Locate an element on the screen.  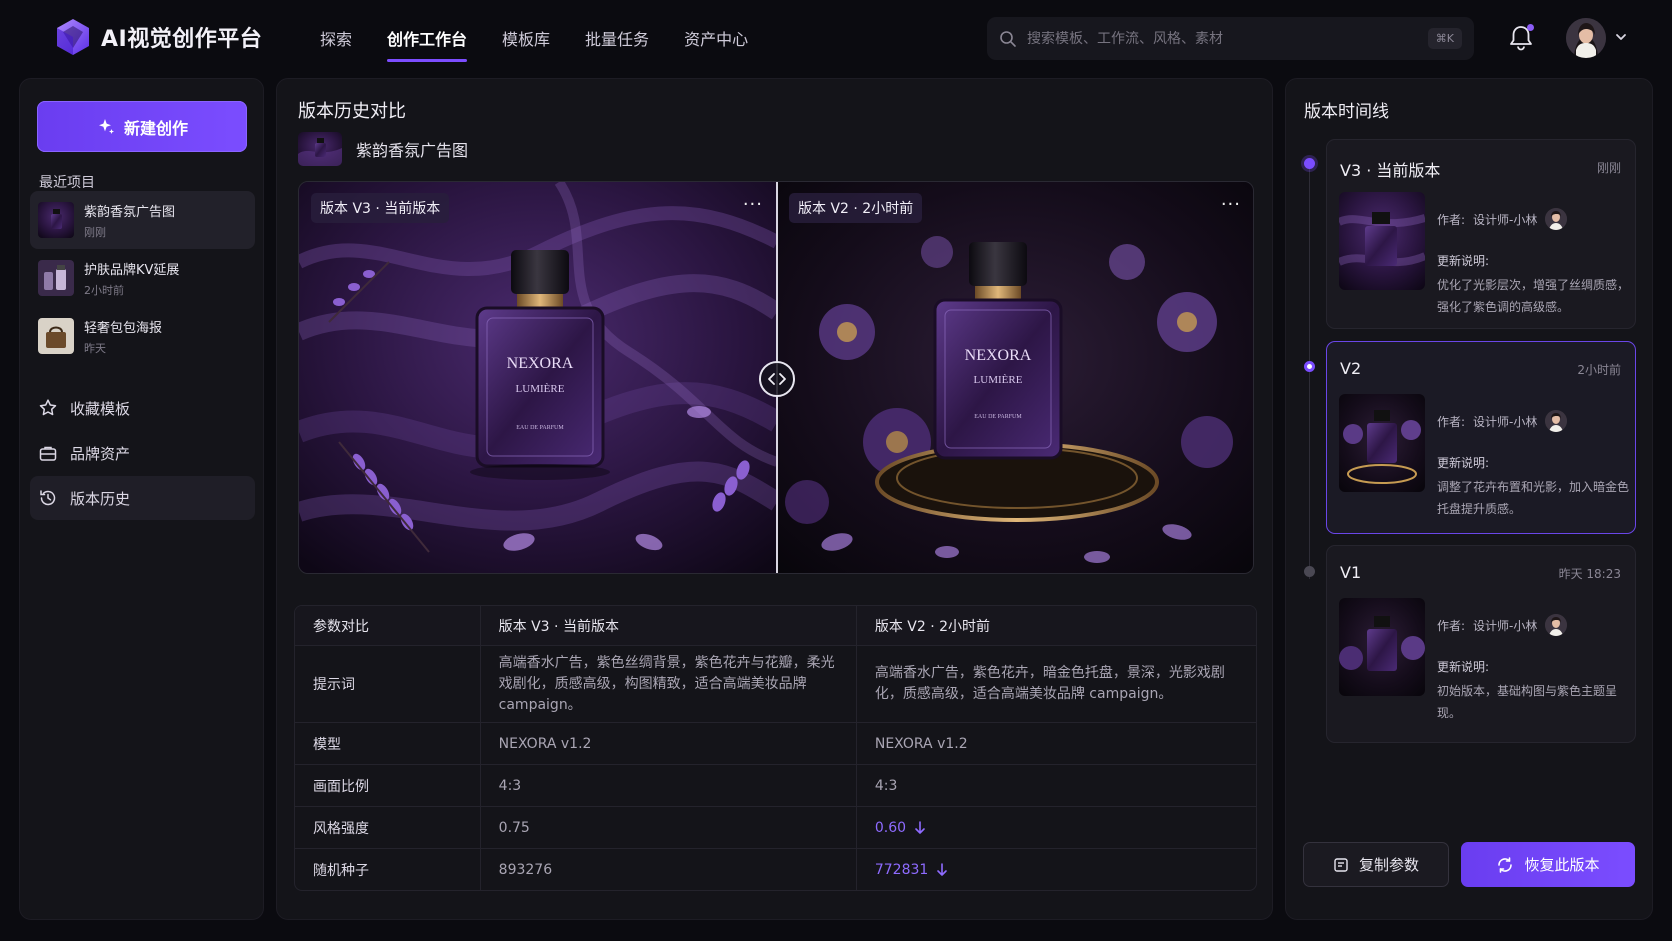
param-value-v2: 4:3 is located at coordinates (1055, 785).